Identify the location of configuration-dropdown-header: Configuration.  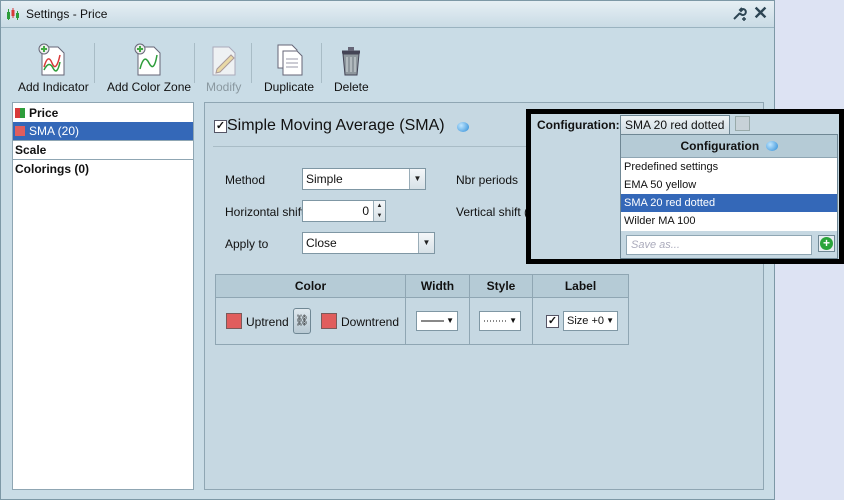
(729, 146).